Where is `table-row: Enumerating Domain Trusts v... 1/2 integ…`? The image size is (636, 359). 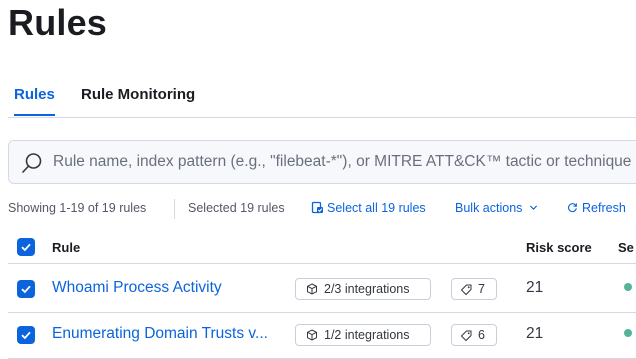
table-row: Enumerating Domain Trusts v... 1/2 integ… is located at coordinates (322, 335).